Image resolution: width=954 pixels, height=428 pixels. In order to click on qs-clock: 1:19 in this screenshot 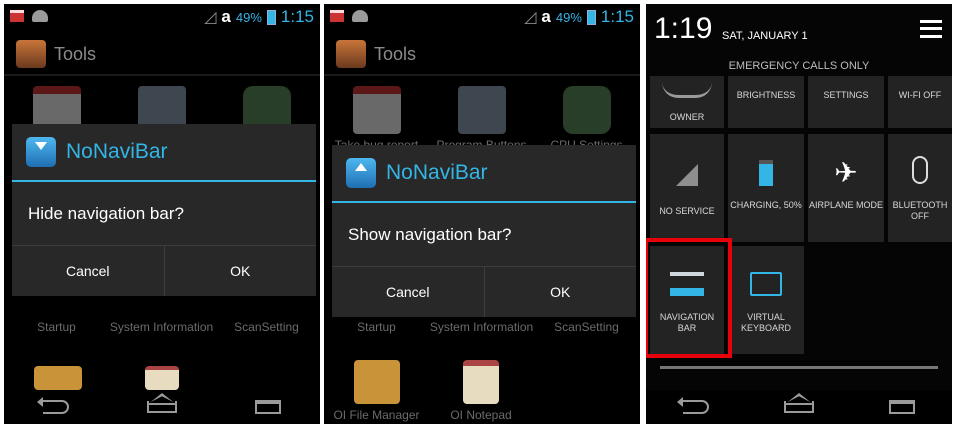, I will do `click(683, 28)`.